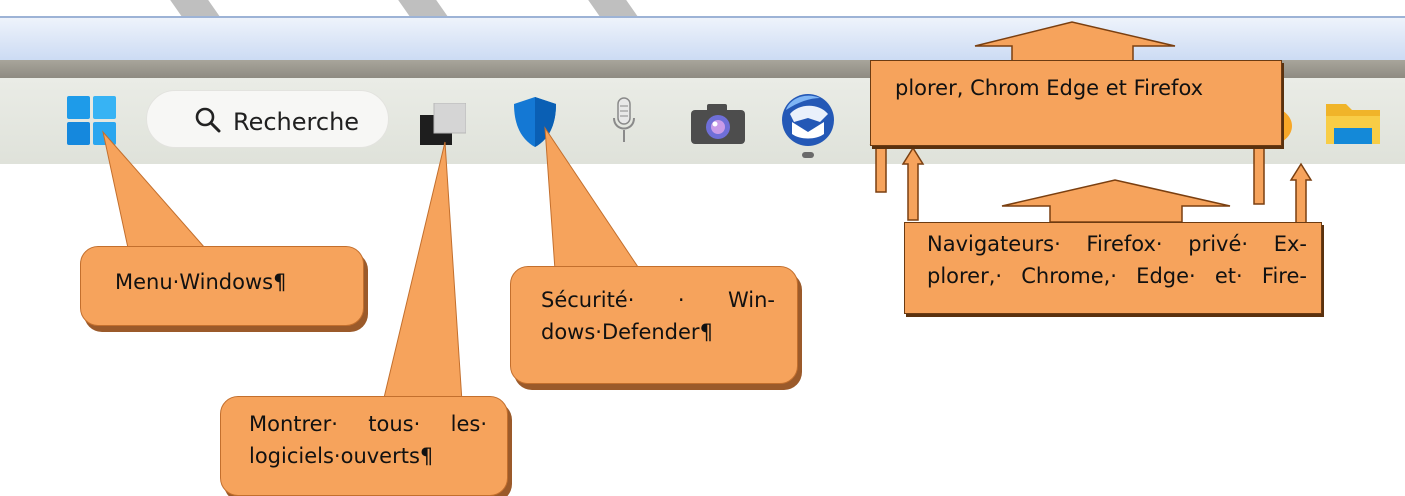 The width and height of the screenshot is (1405, 496). I want to click on callout-securite-text: Sécurité· · Win- dows·Defender¶, so click(658, 316).